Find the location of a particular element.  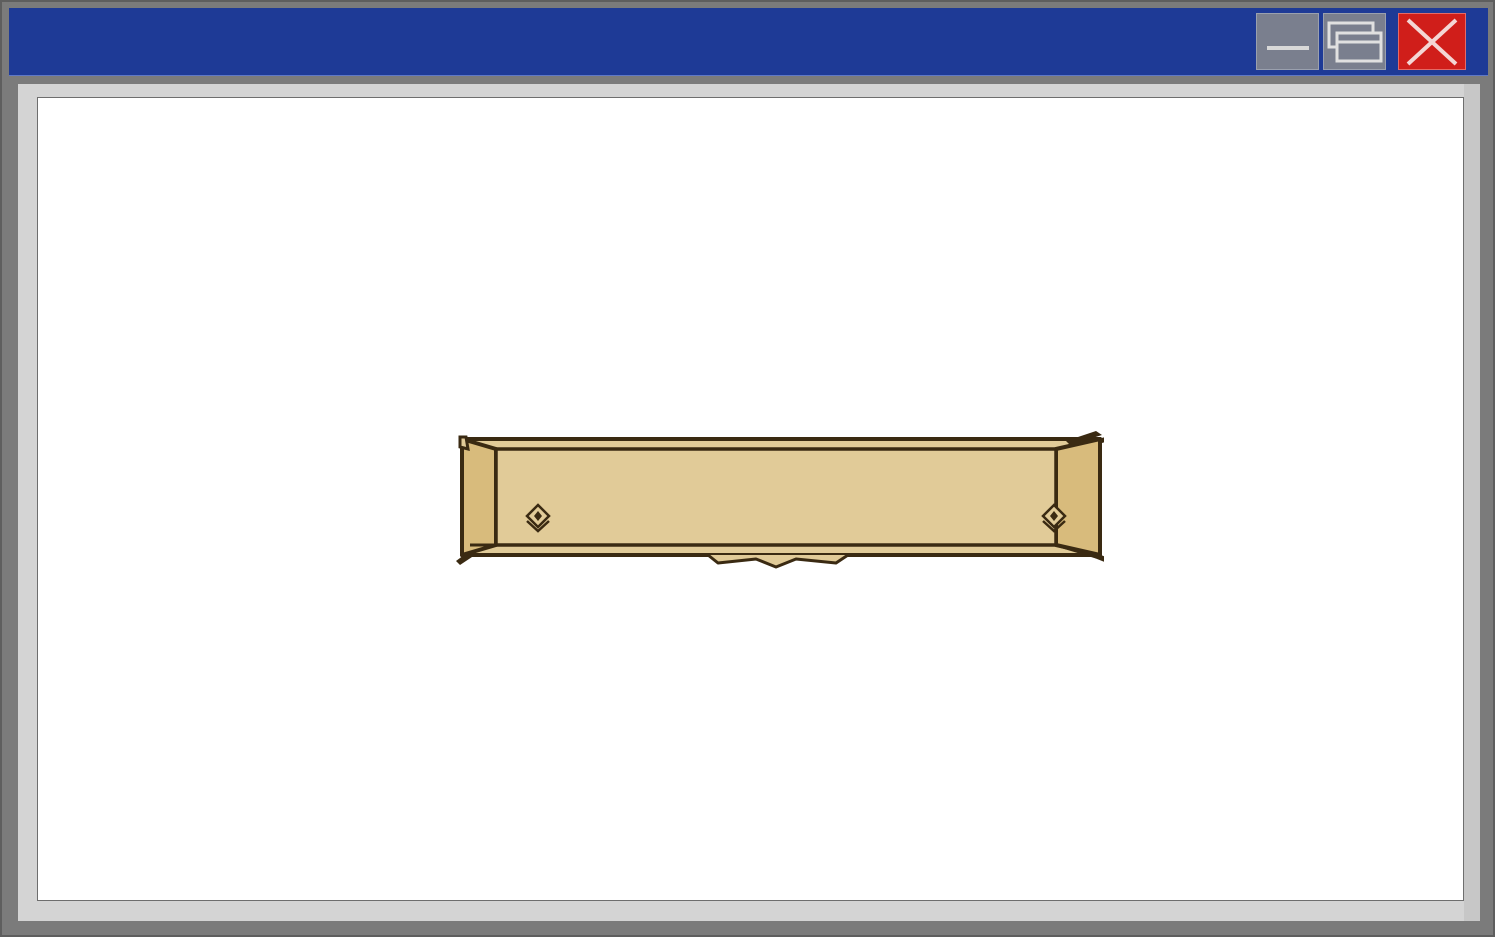

restore-button is located at coordinates (1354, 41).